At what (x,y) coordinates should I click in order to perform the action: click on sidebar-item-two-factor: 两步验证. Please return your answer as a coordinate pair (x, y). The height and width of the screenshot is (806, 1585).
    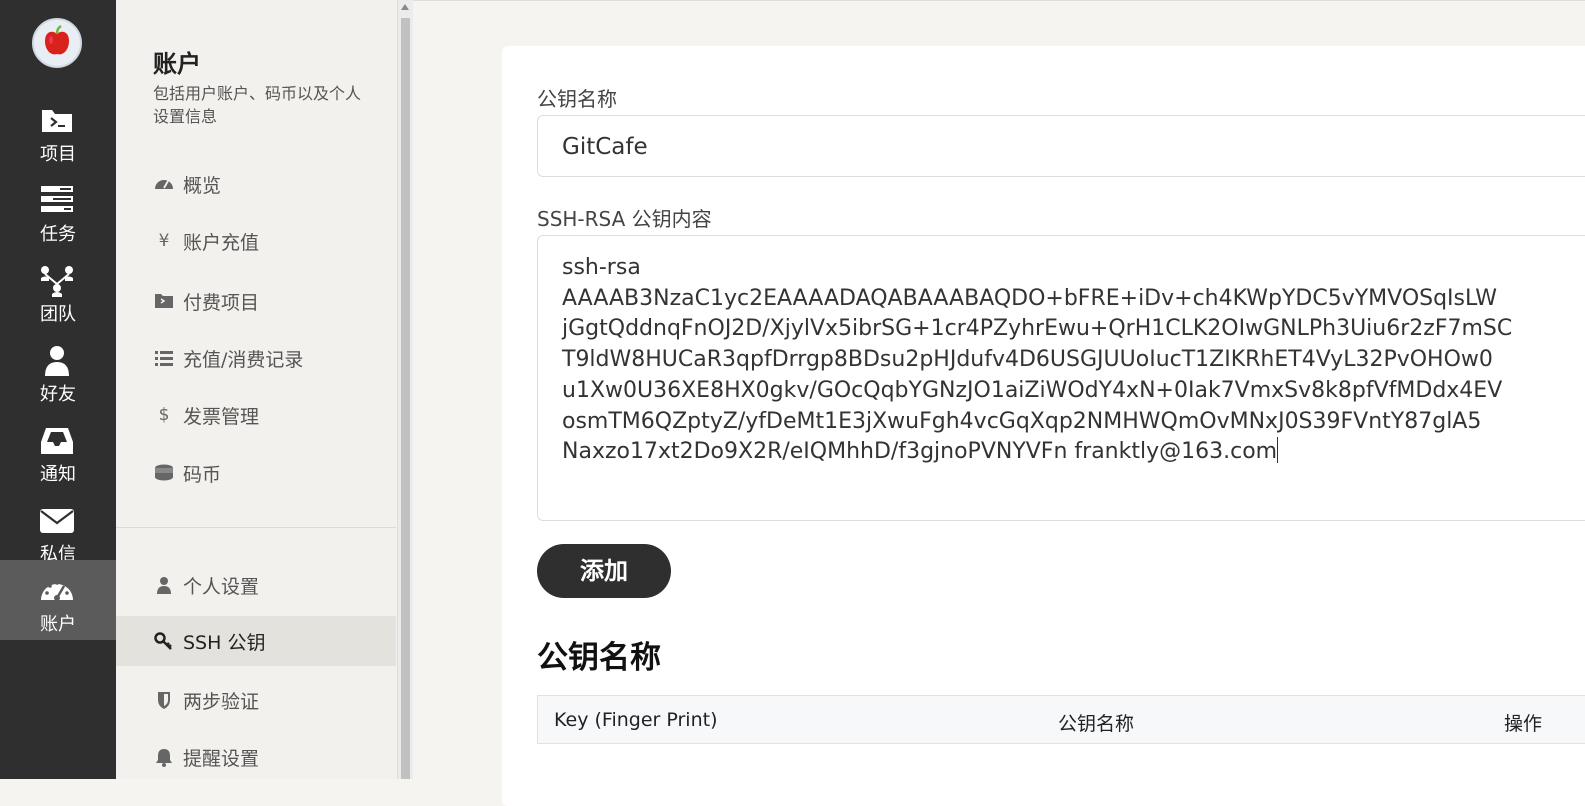
    Looking at the image, I should click on (256, 700).